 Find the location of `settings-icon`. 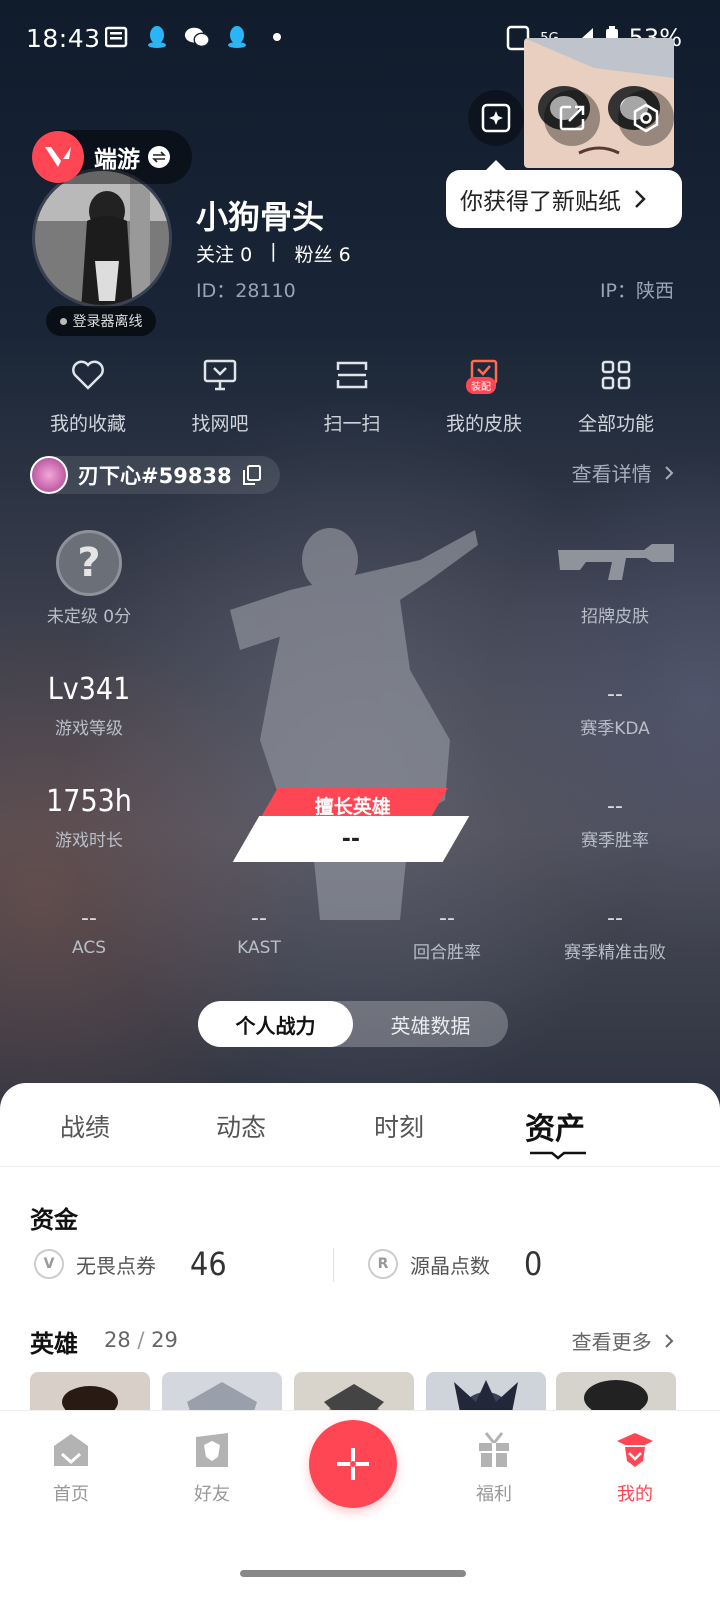

settings-icon is located at coordinates (646, 118).